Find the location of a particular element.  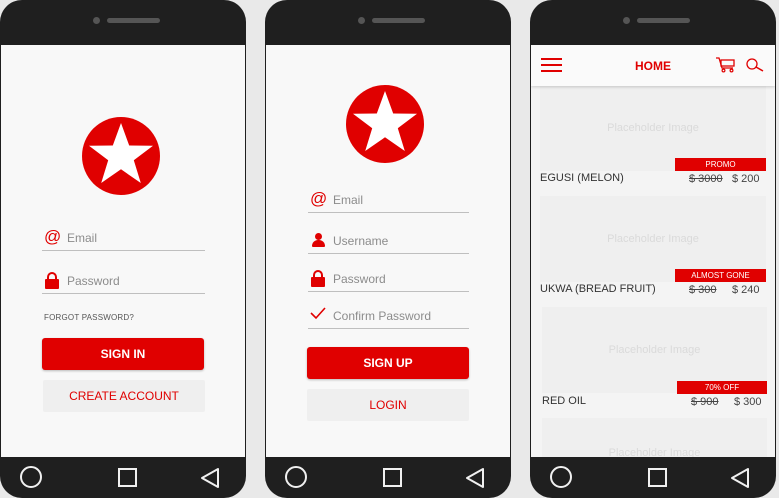

product-name: EGUSI (MELON) is located at coordinates (582, 178).